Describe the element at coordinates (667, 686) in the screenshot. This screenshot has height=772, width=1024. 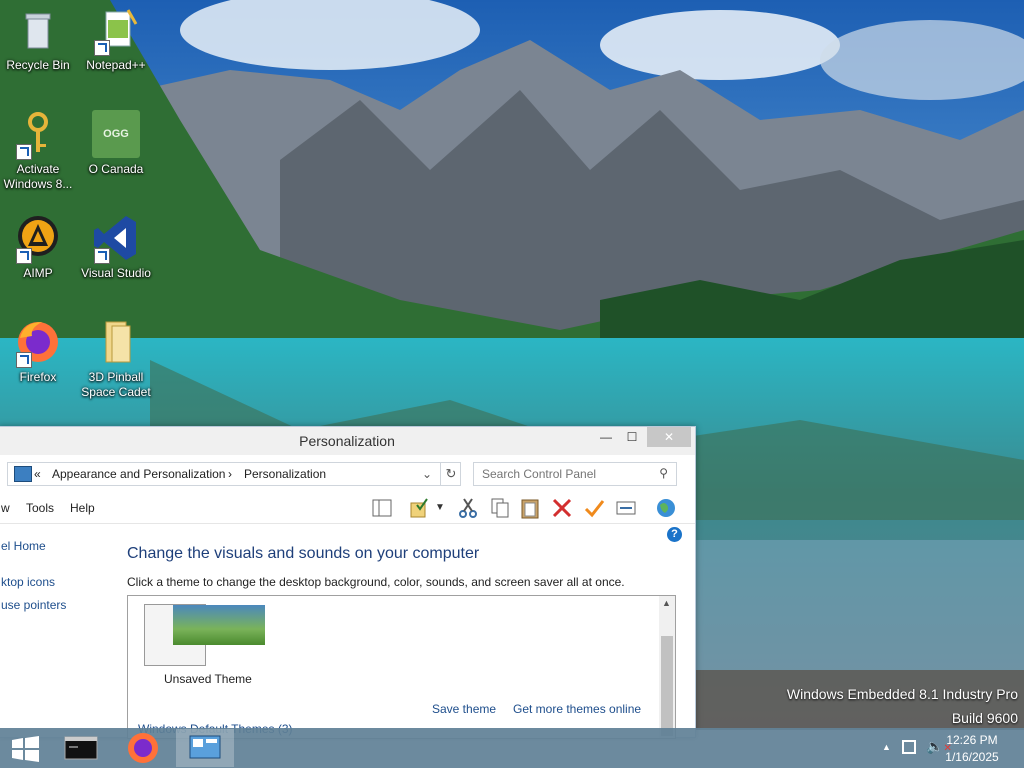
I see `scroll-thumb` at that location.